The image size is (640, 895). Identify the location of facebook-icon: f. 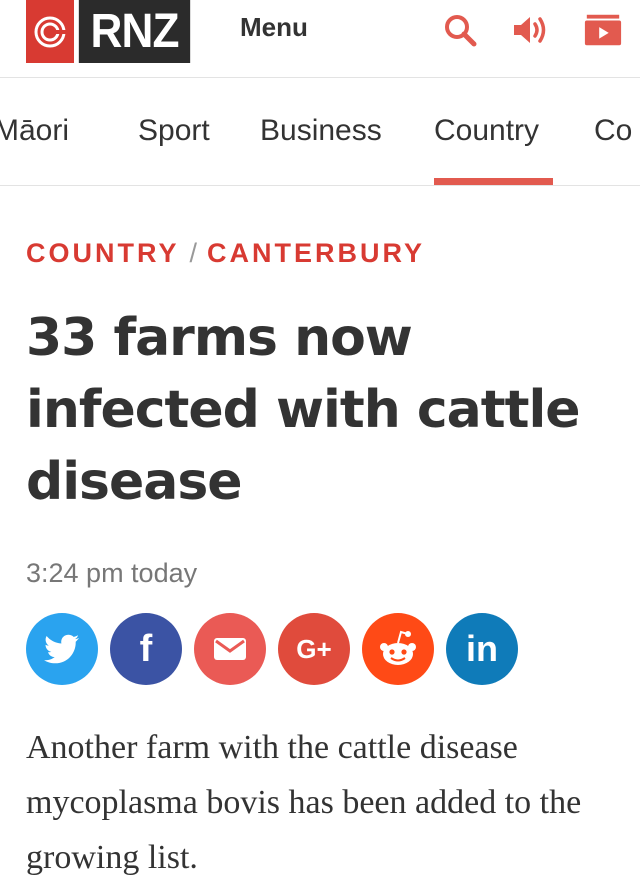
(146, 648).